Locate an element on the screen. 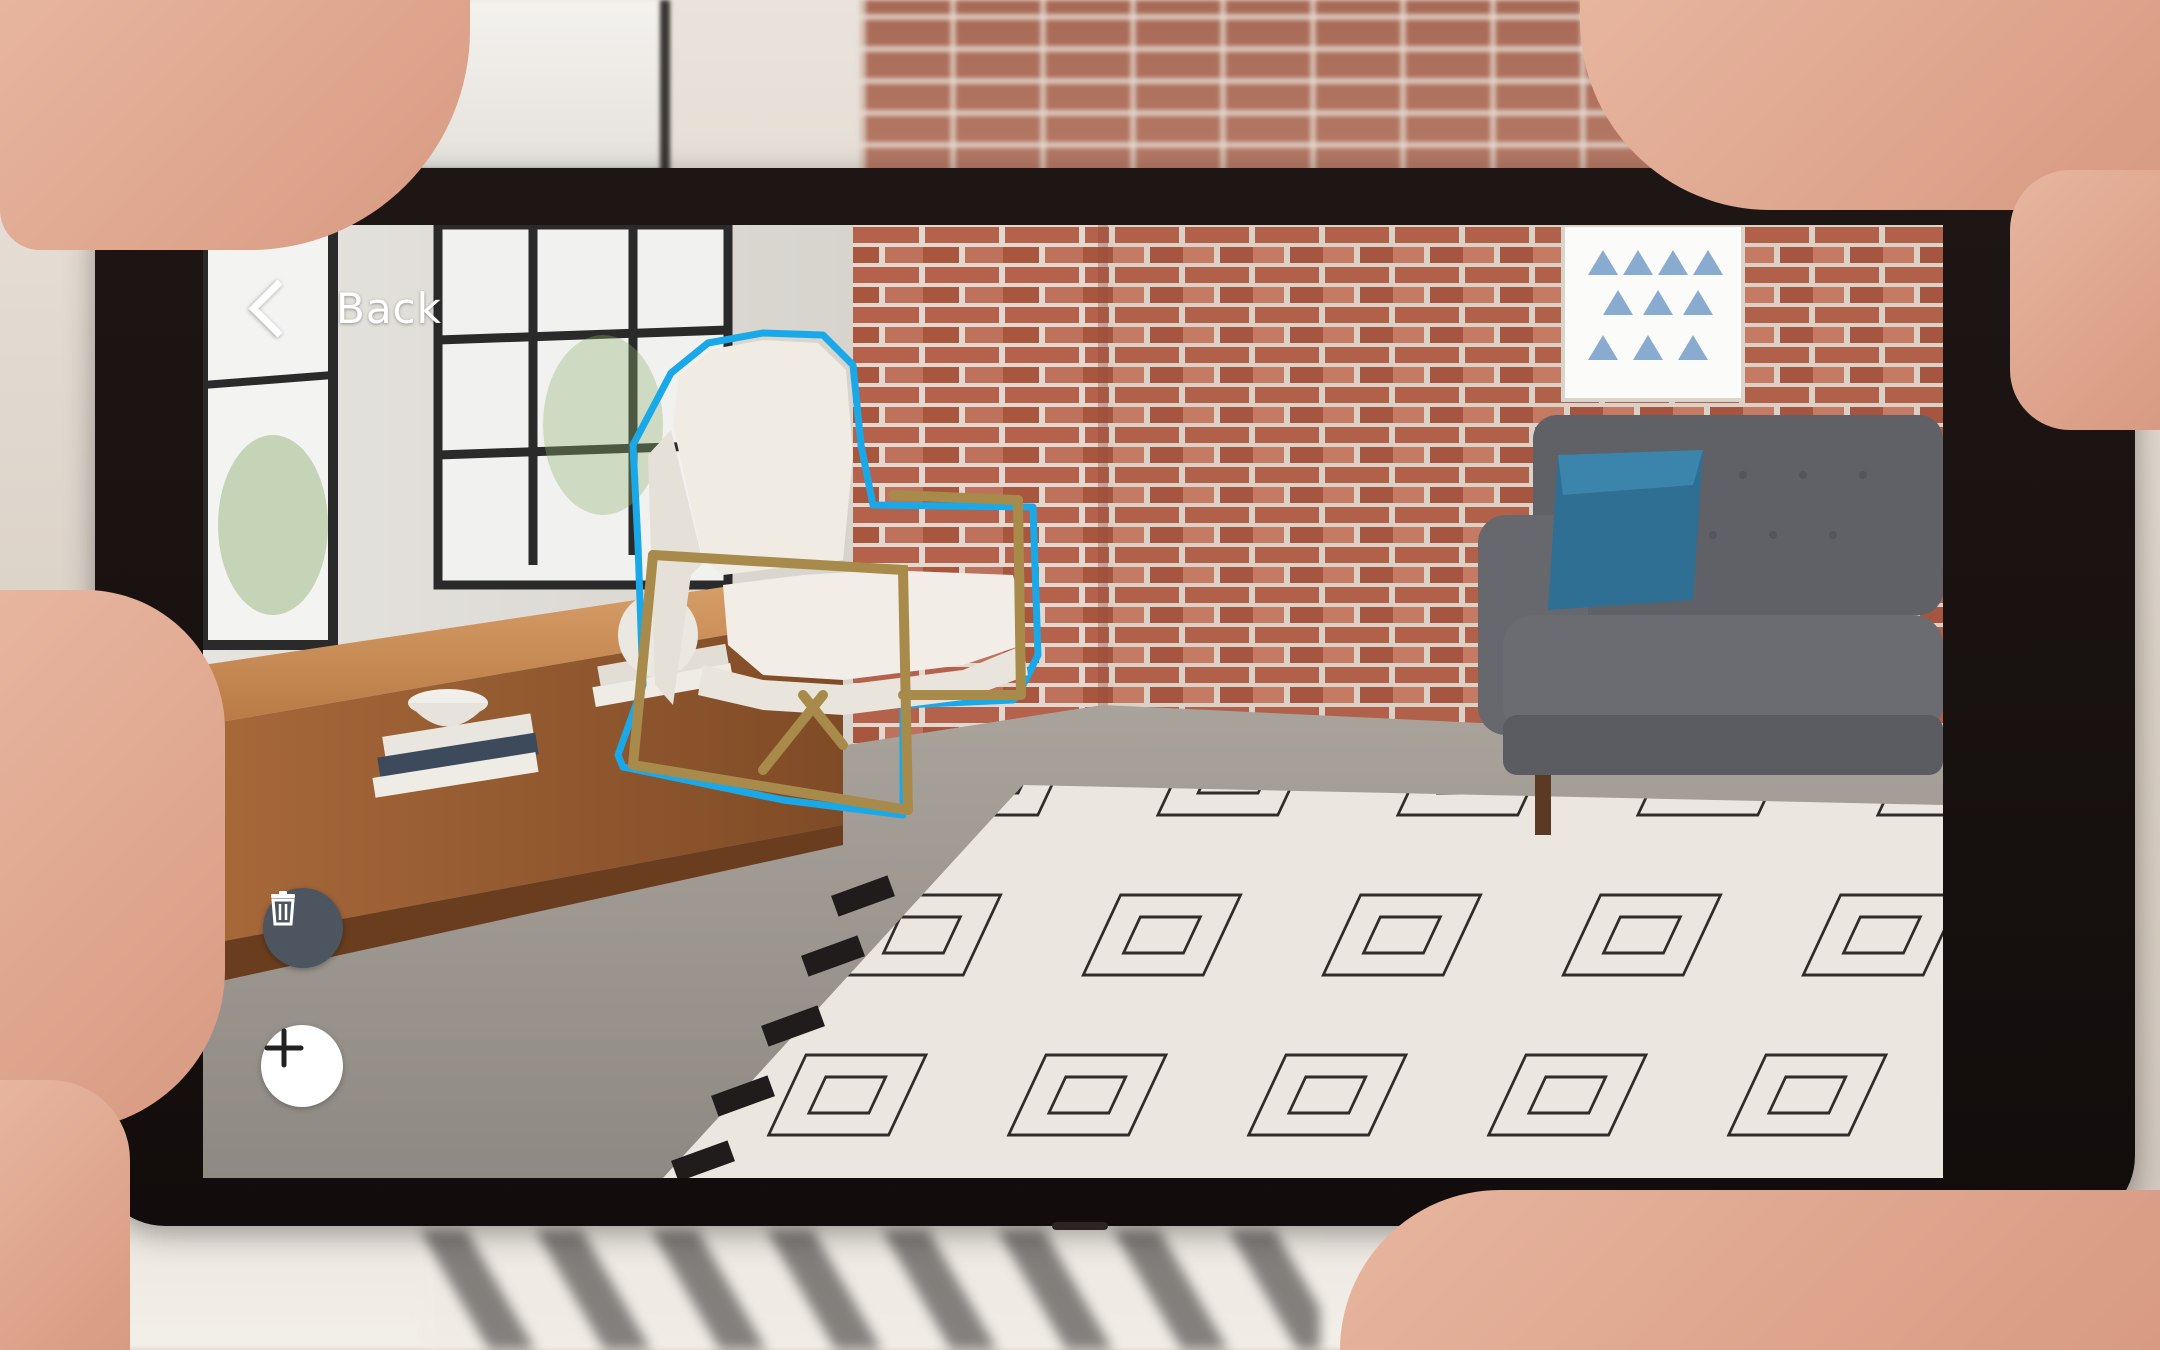 Image resolution: width=2160 pixels, height=1350 pixels. plus-icon is located at coordinates (284, 1048).